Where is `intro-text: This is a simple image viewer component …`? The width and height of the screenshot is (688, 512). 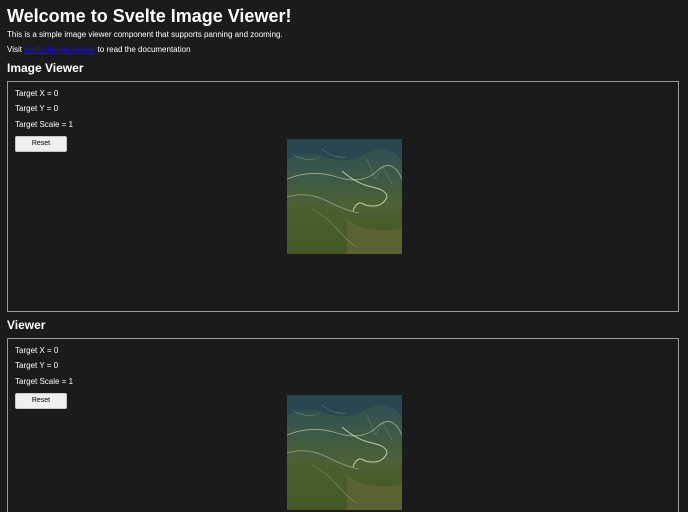
intro-text: This is a simple image viewer component … is located at coordinates (145, 34).